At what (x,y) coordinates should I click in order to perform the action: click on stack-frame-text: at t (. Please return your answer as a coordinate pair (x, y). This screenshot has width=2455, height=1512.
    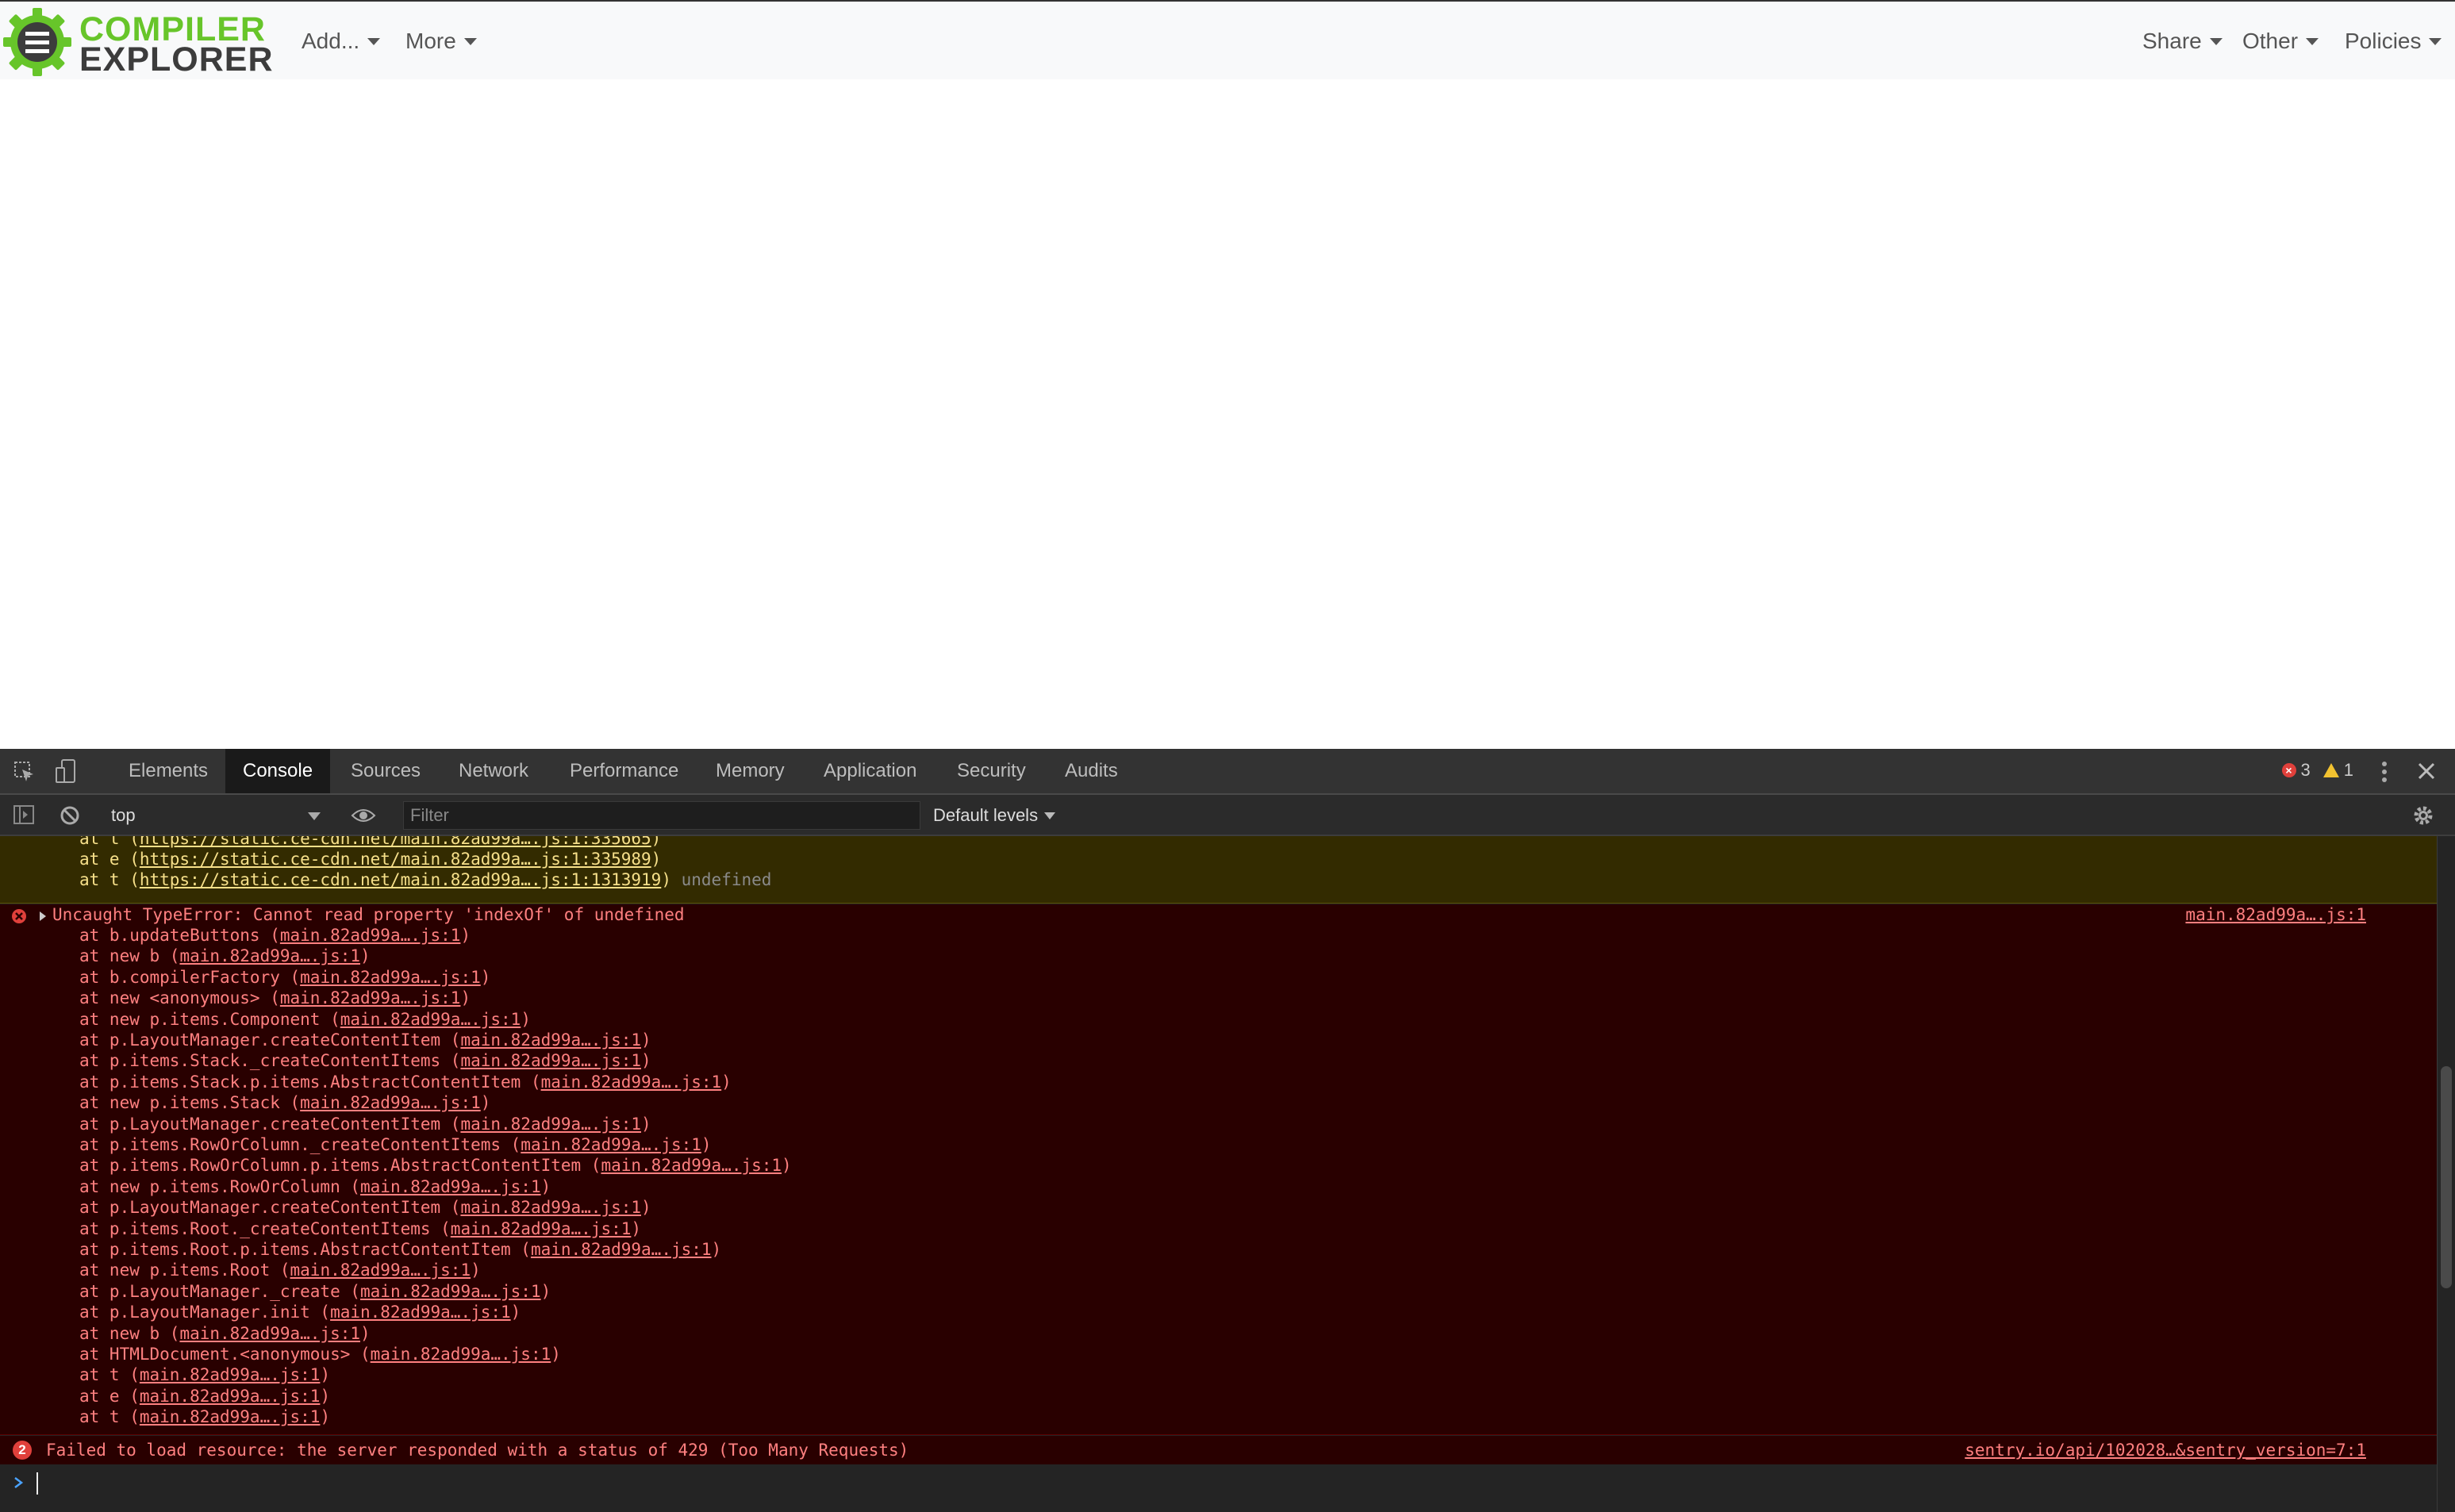
    Looking at the image, I should click on (109, 1417).